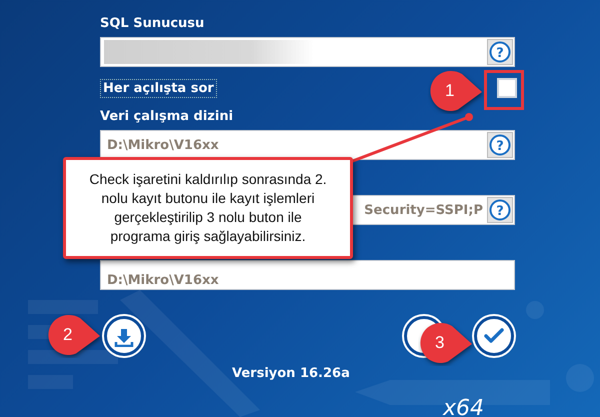 Image resolution: width=600 pixels, height=417 pixels. What do you see at coordinates (463, 406) in the screenshot?
I see `platform-label: x64` at bounding box center [463, 406].